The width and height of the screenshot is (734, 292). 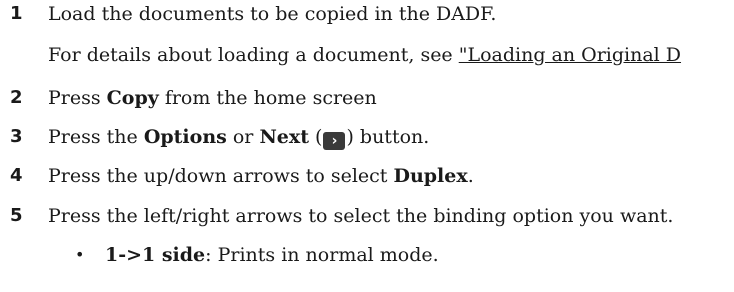 What do you see at coordinates (185, 137) in the screenshot?
I see `options-keyword: Options` at bounding box center [185, 137].